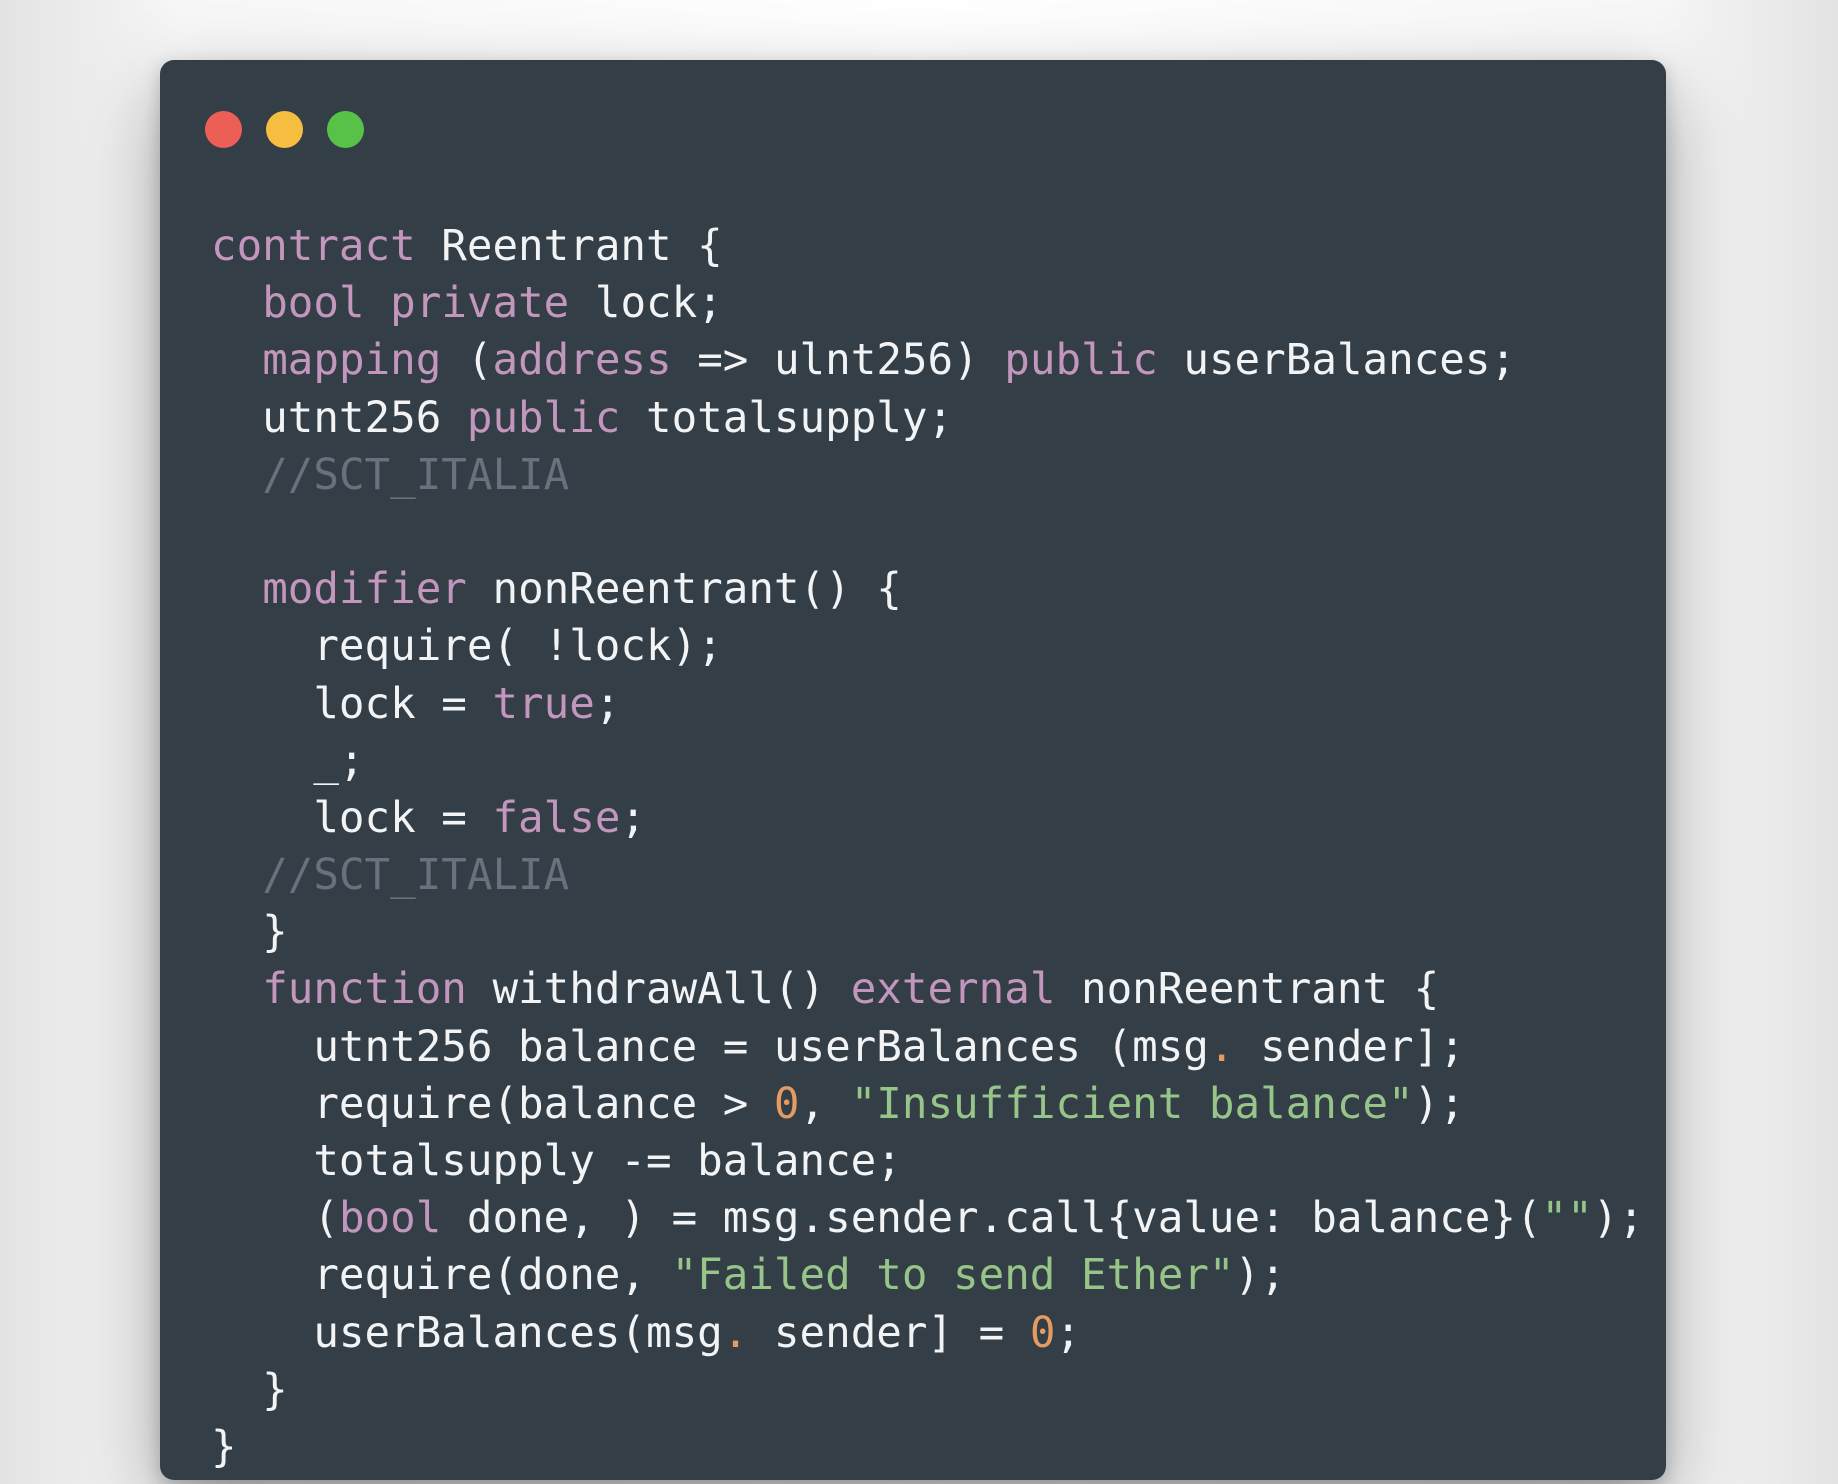 This screenshot has width=1838, height=1484. Describe the element at coordinates (284, 129) in the screenshot. I see `minimize-button` at that location.